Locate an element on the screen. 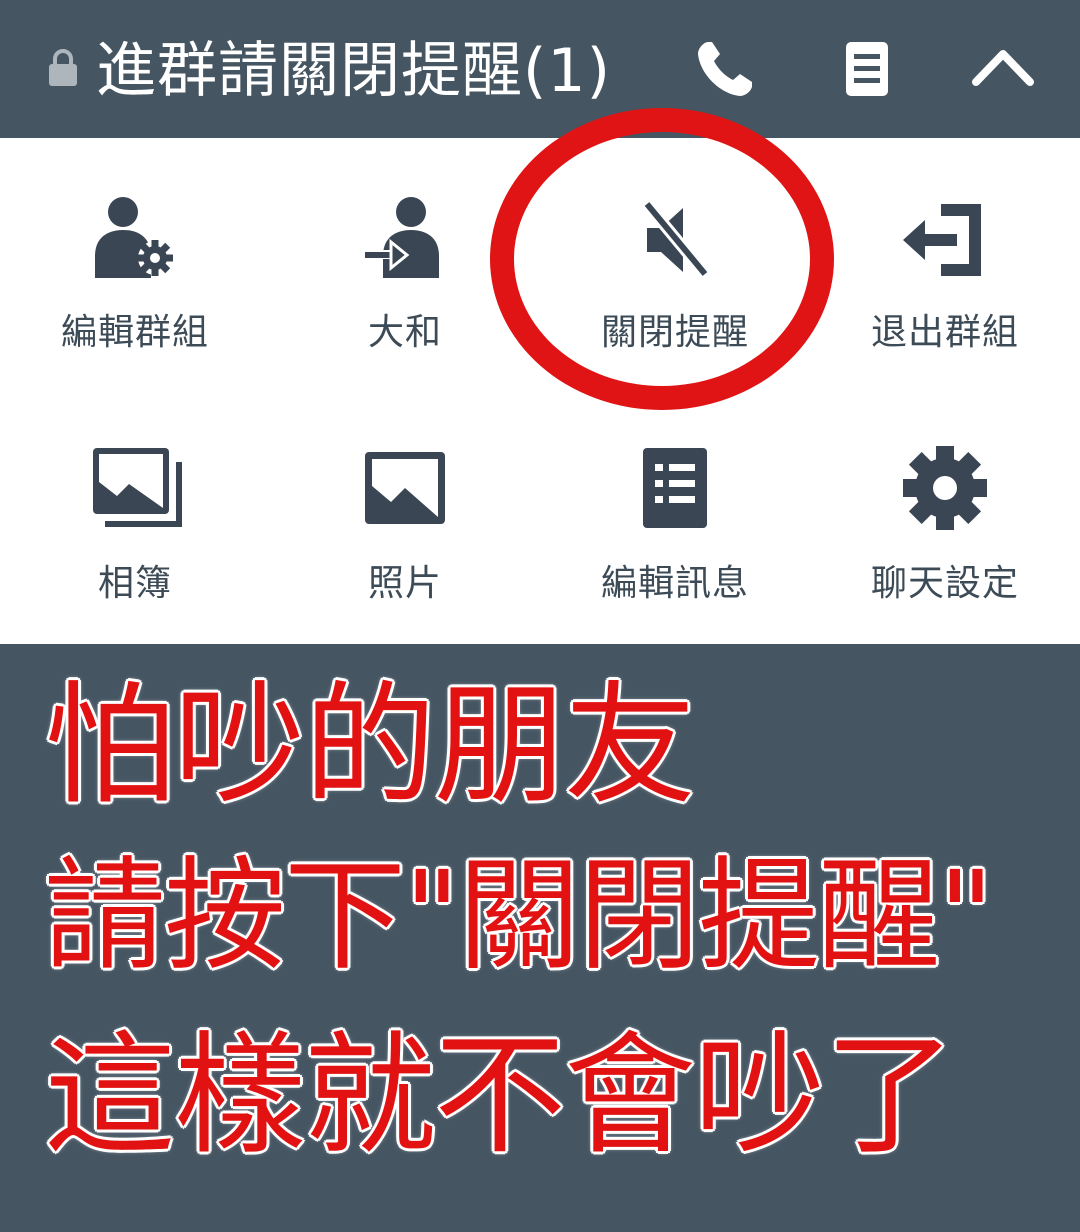 The image size is (1080, 1232). annotation-line-3: 這樣就不會吵了 is located at coordinates (500, 1096).